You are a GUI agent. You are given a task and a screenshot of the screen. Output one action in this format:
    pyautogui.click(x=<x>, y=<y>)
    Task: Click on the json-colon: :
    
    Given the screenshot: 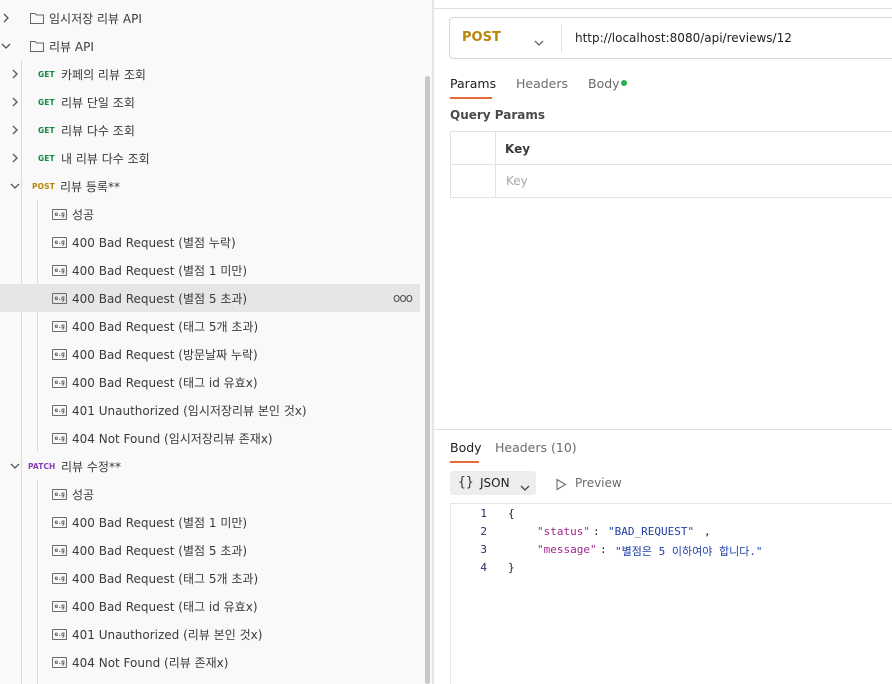 What is the action you would take?
    pyautogui.click(x=600, y=531)
    